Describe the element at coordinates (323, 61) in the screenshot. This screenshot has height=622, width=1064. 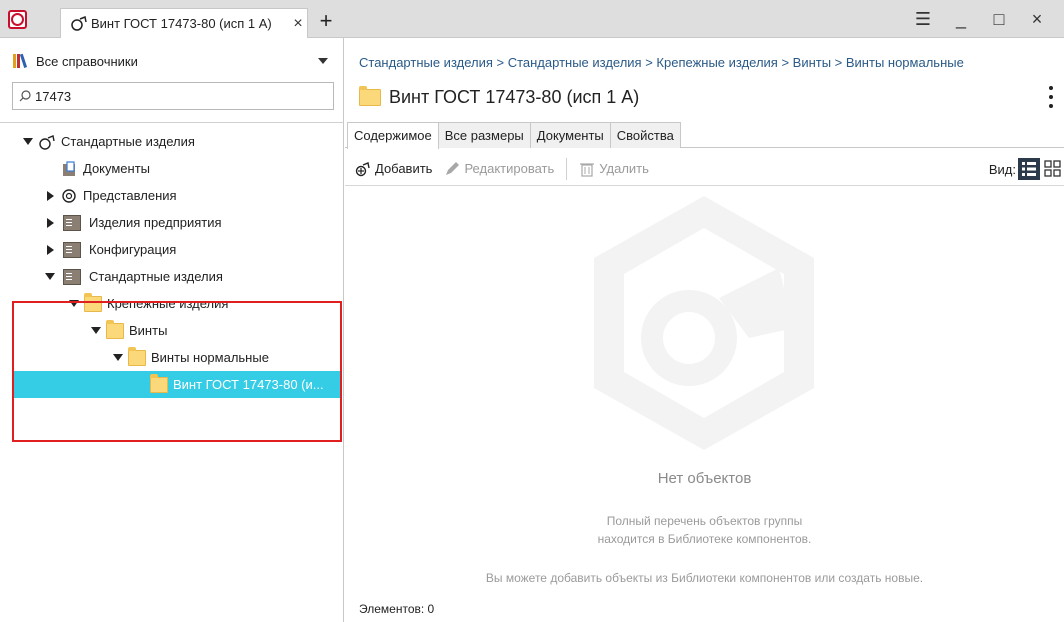
I see `chevron-down-icon` at that location.